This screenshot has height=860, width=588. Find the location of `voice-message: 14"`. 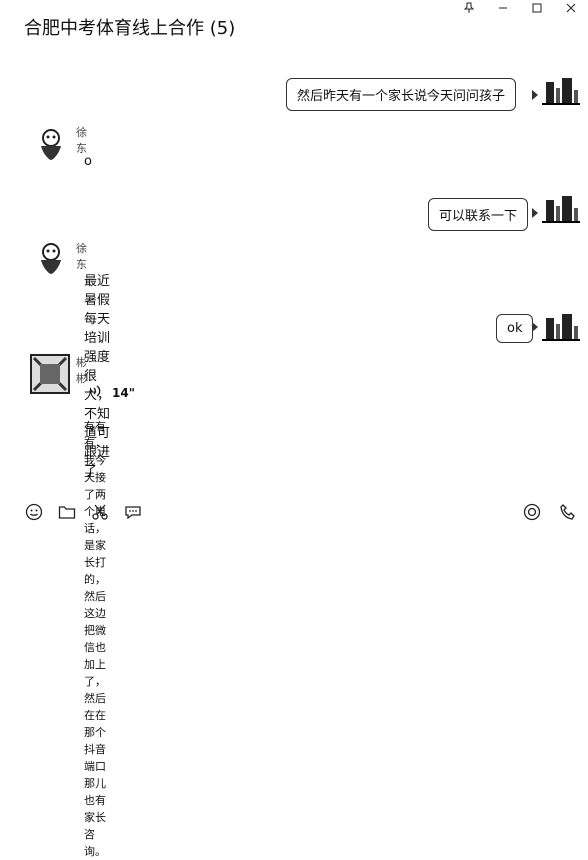

voice-message: 14" is located at coordinates (111, 392).